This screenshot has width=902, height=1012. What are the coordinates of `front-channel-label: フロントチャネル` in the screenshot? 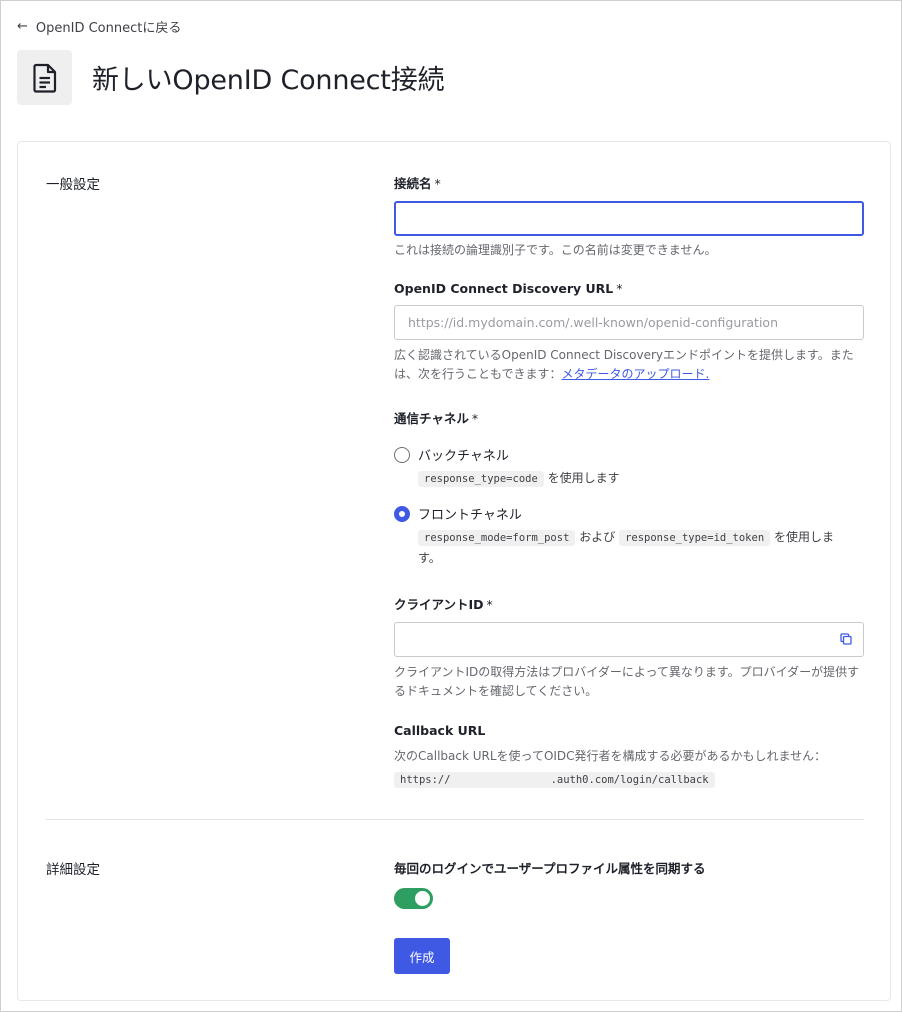 It's located at (470, 515).